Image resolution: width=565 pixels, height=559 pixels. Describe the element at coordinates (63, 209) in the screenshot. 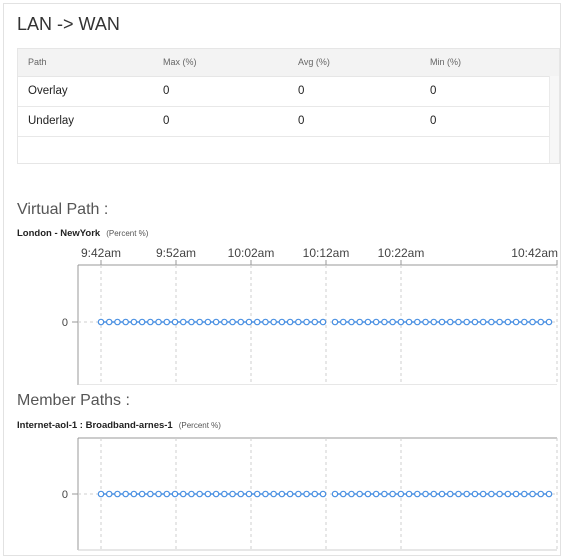

I see `virtual-path-heading: Virtual Path :` at that location.